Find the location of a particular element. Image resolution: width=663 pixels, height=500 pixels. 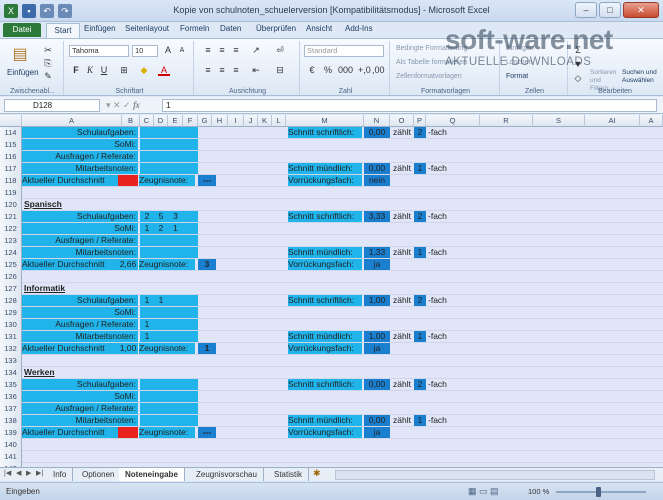

grow-font-icon: A is located at coordinates (168, 50).